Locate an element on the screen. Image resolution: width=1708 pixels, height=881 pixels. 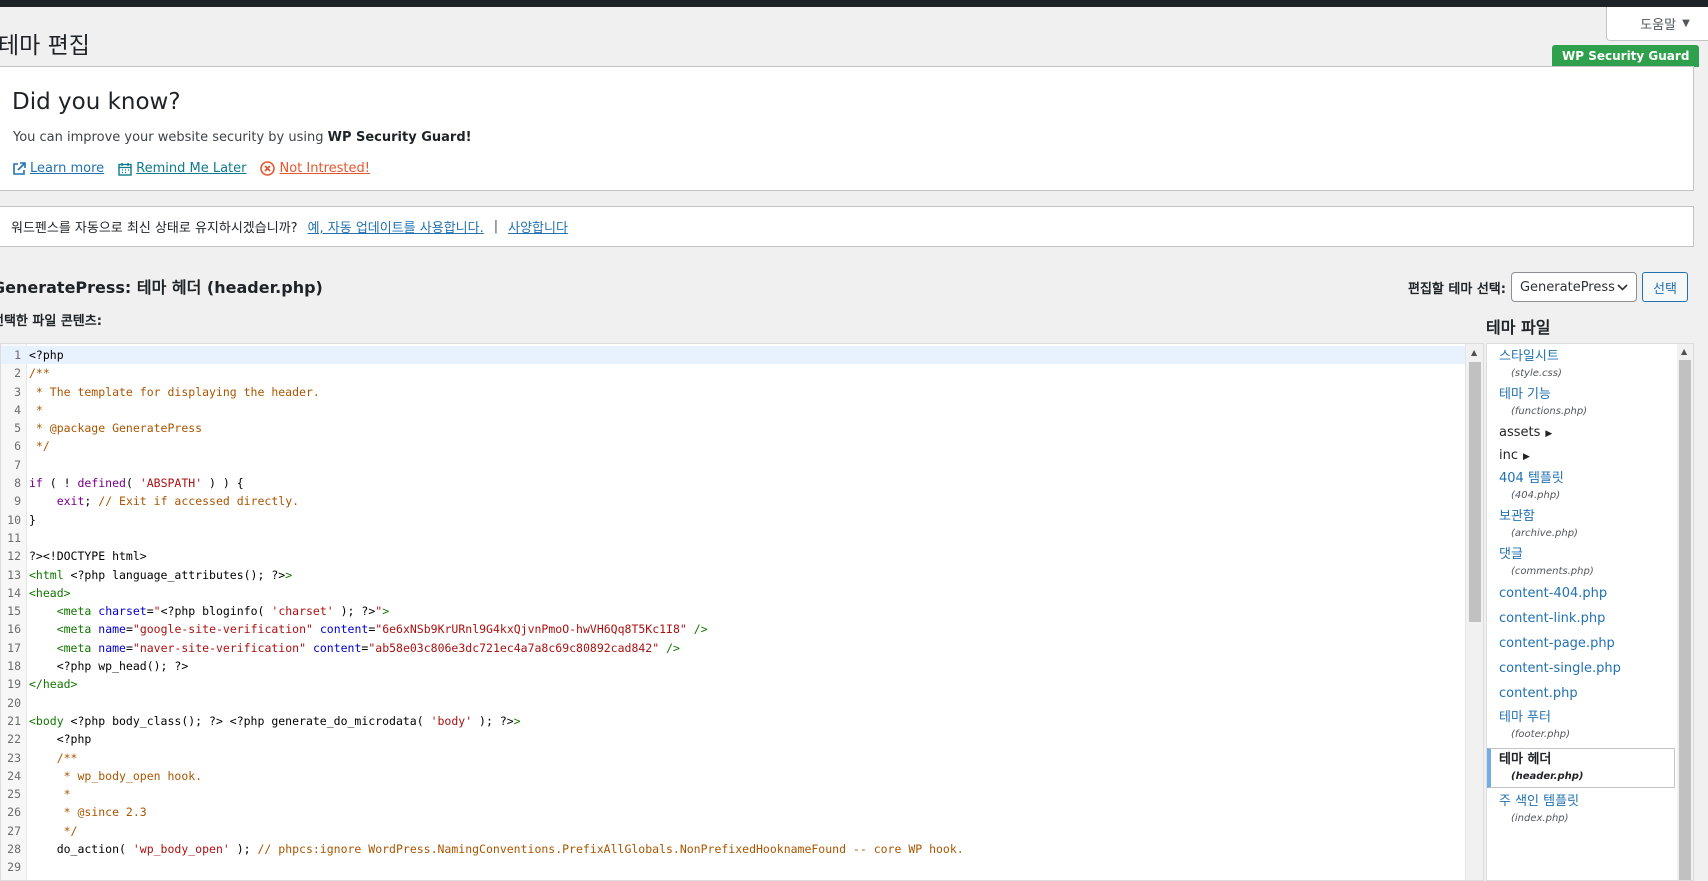
line-number: 8 is located at coordinates (17, 483).